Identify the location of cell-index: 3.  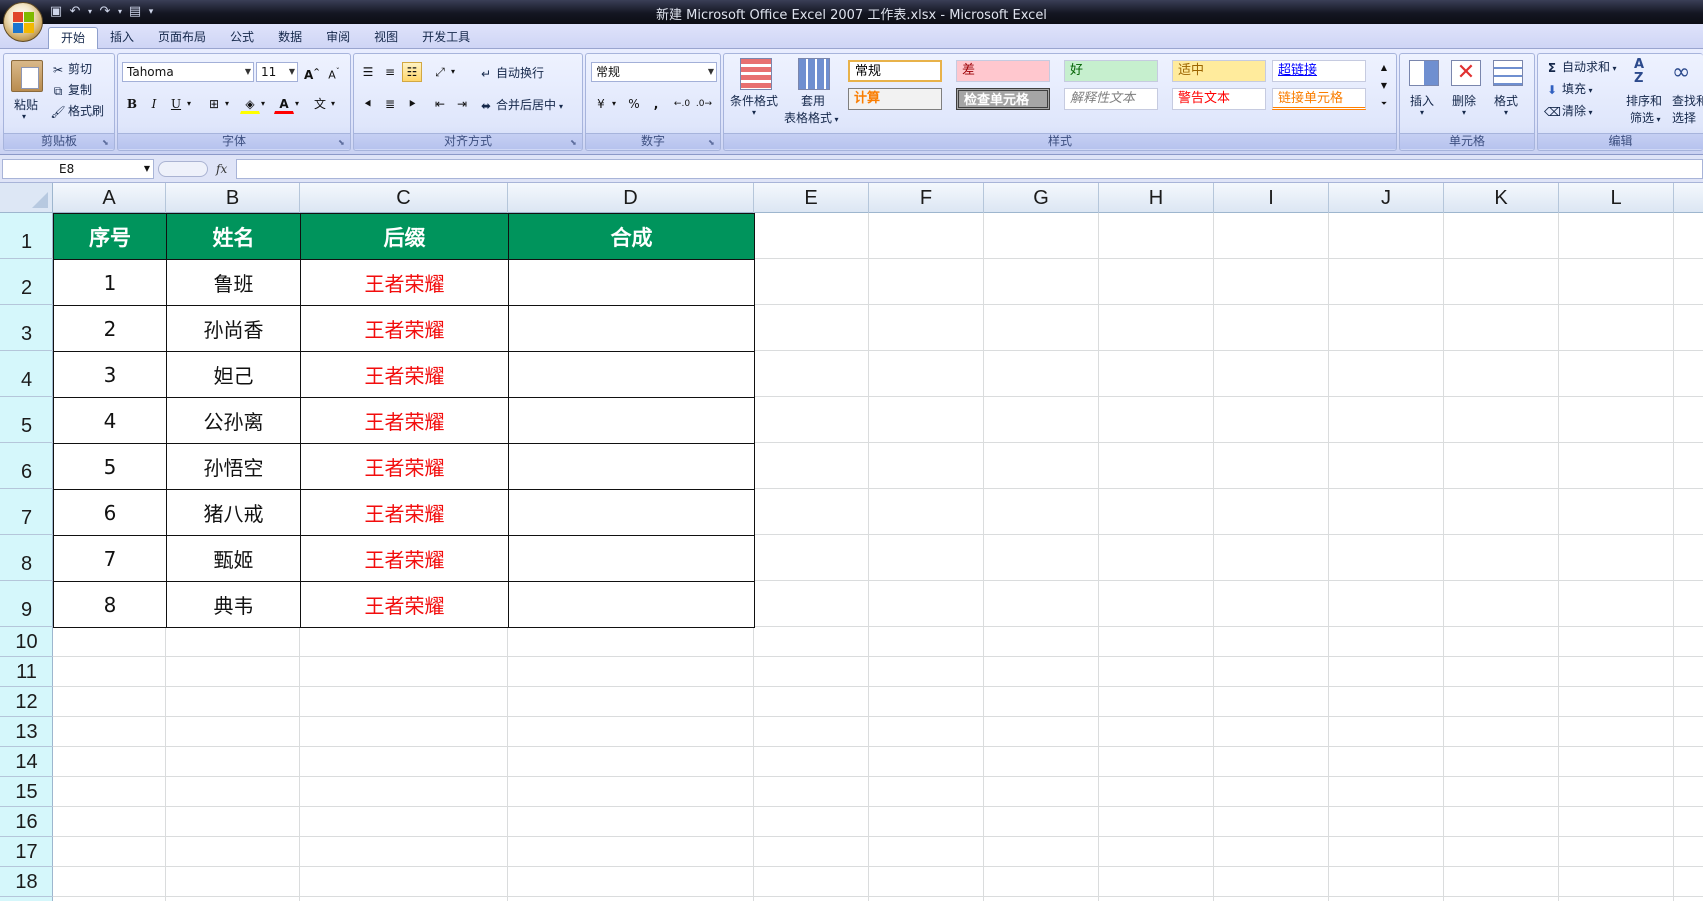
(110, 374).